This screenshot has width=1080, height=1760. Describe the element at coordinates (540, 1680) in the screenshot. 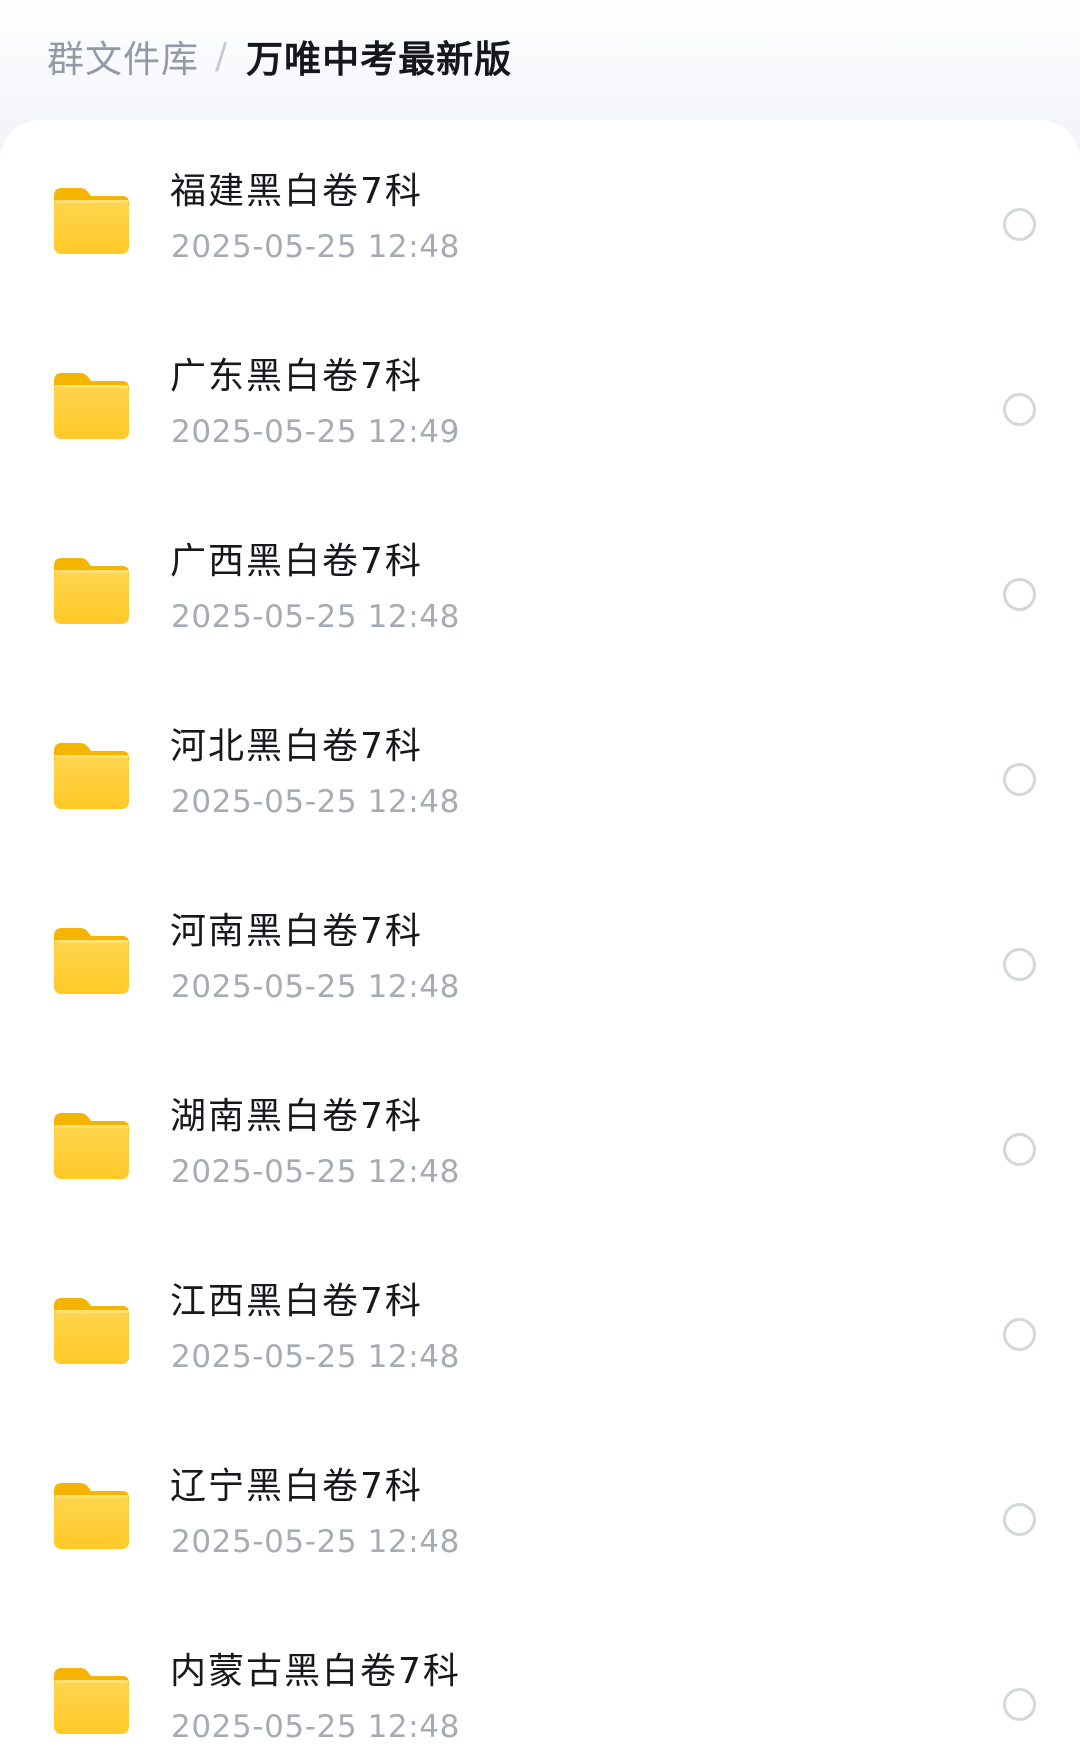

I see `list-item: 内蒙古黑白卷7科 2025-05-25 12:48` at that location.